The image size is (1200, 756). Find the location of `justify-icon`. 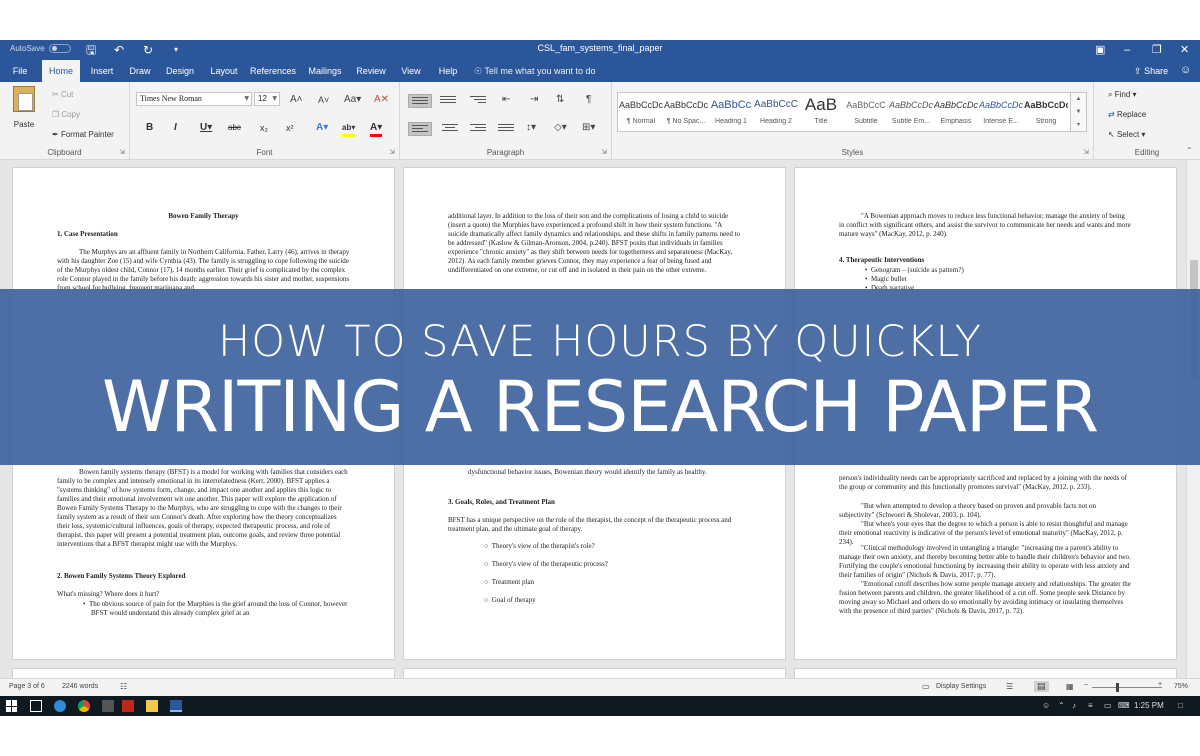

justify-icon is located at coordinates (506, 130).